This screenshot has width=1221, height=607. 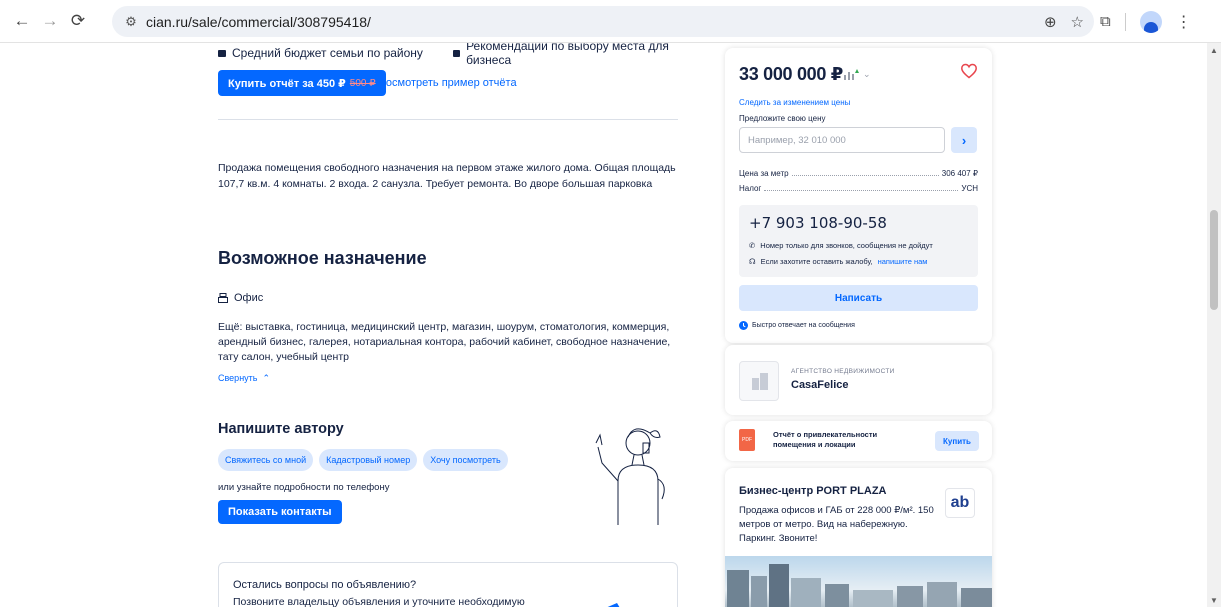 I want to click on page-scrollbar: ▲ ▼, so click(x=1214, y=325).